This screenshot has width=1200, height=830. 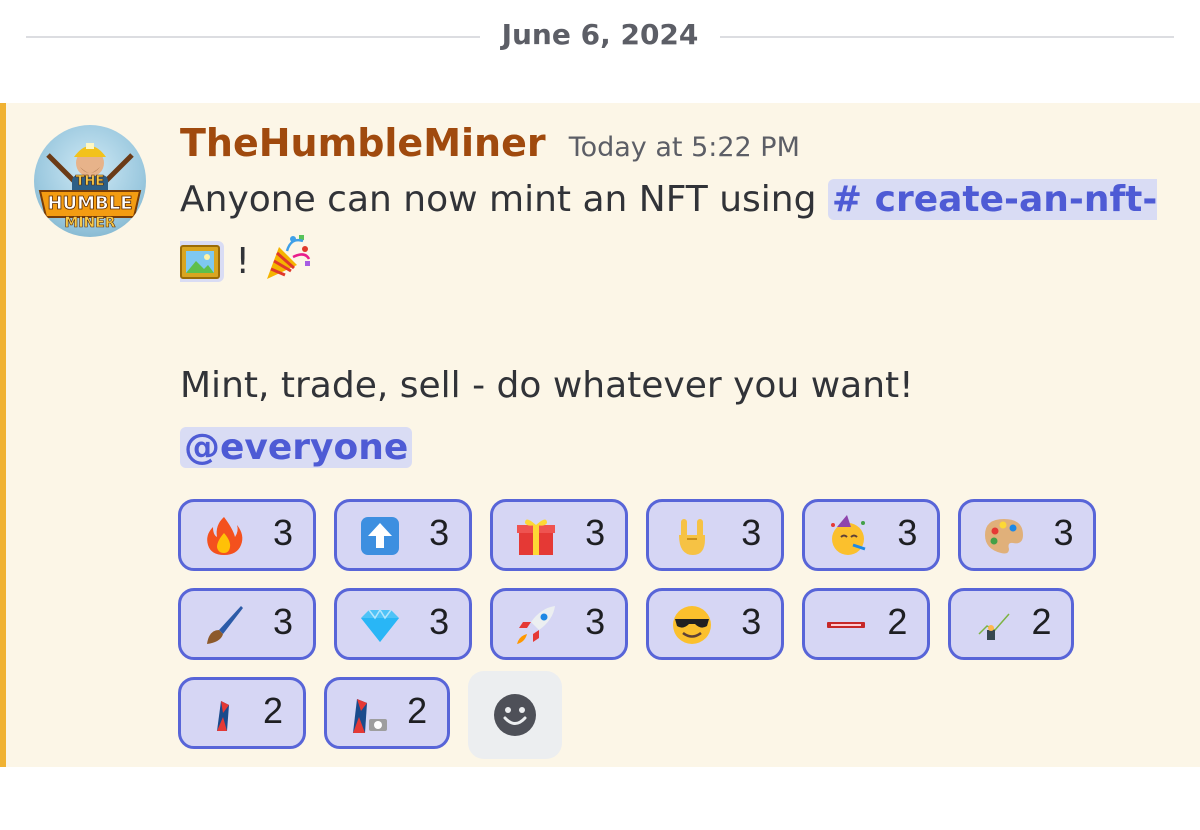 What do you see at coordinates (600, 34) in the screenshot?
I see `divider-date: June 6, 2024` at bounding box center [600, 34].